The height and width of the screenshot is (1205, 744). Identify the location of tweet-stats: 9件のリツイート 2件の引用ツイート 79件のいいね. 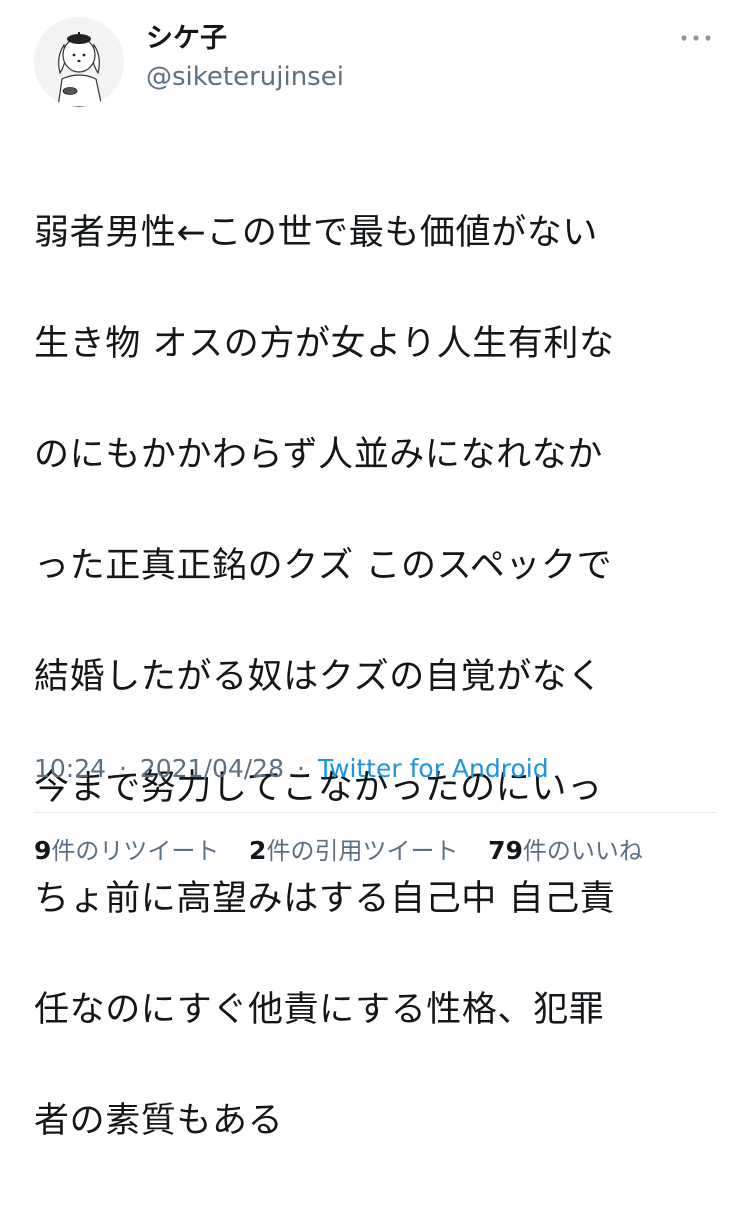
(349, 851).